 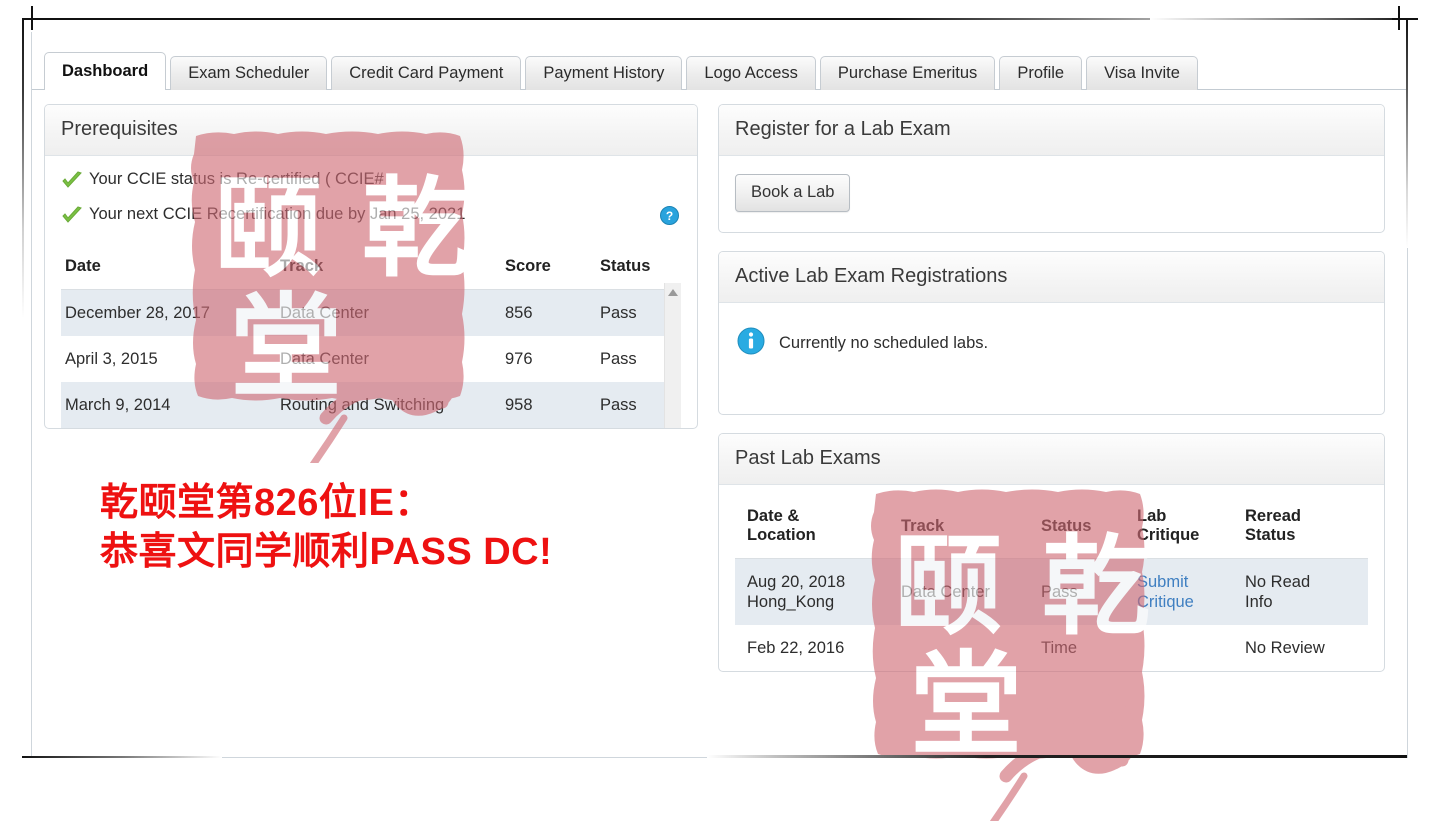 What do you see at coordinates (1299, 648) in the screenshot?
I see `cell-reread-status: No Review` at bounding box center [1299, 648].